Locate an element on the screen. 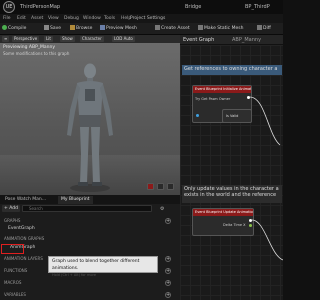  pause-button is located at coordinates (160, 186).